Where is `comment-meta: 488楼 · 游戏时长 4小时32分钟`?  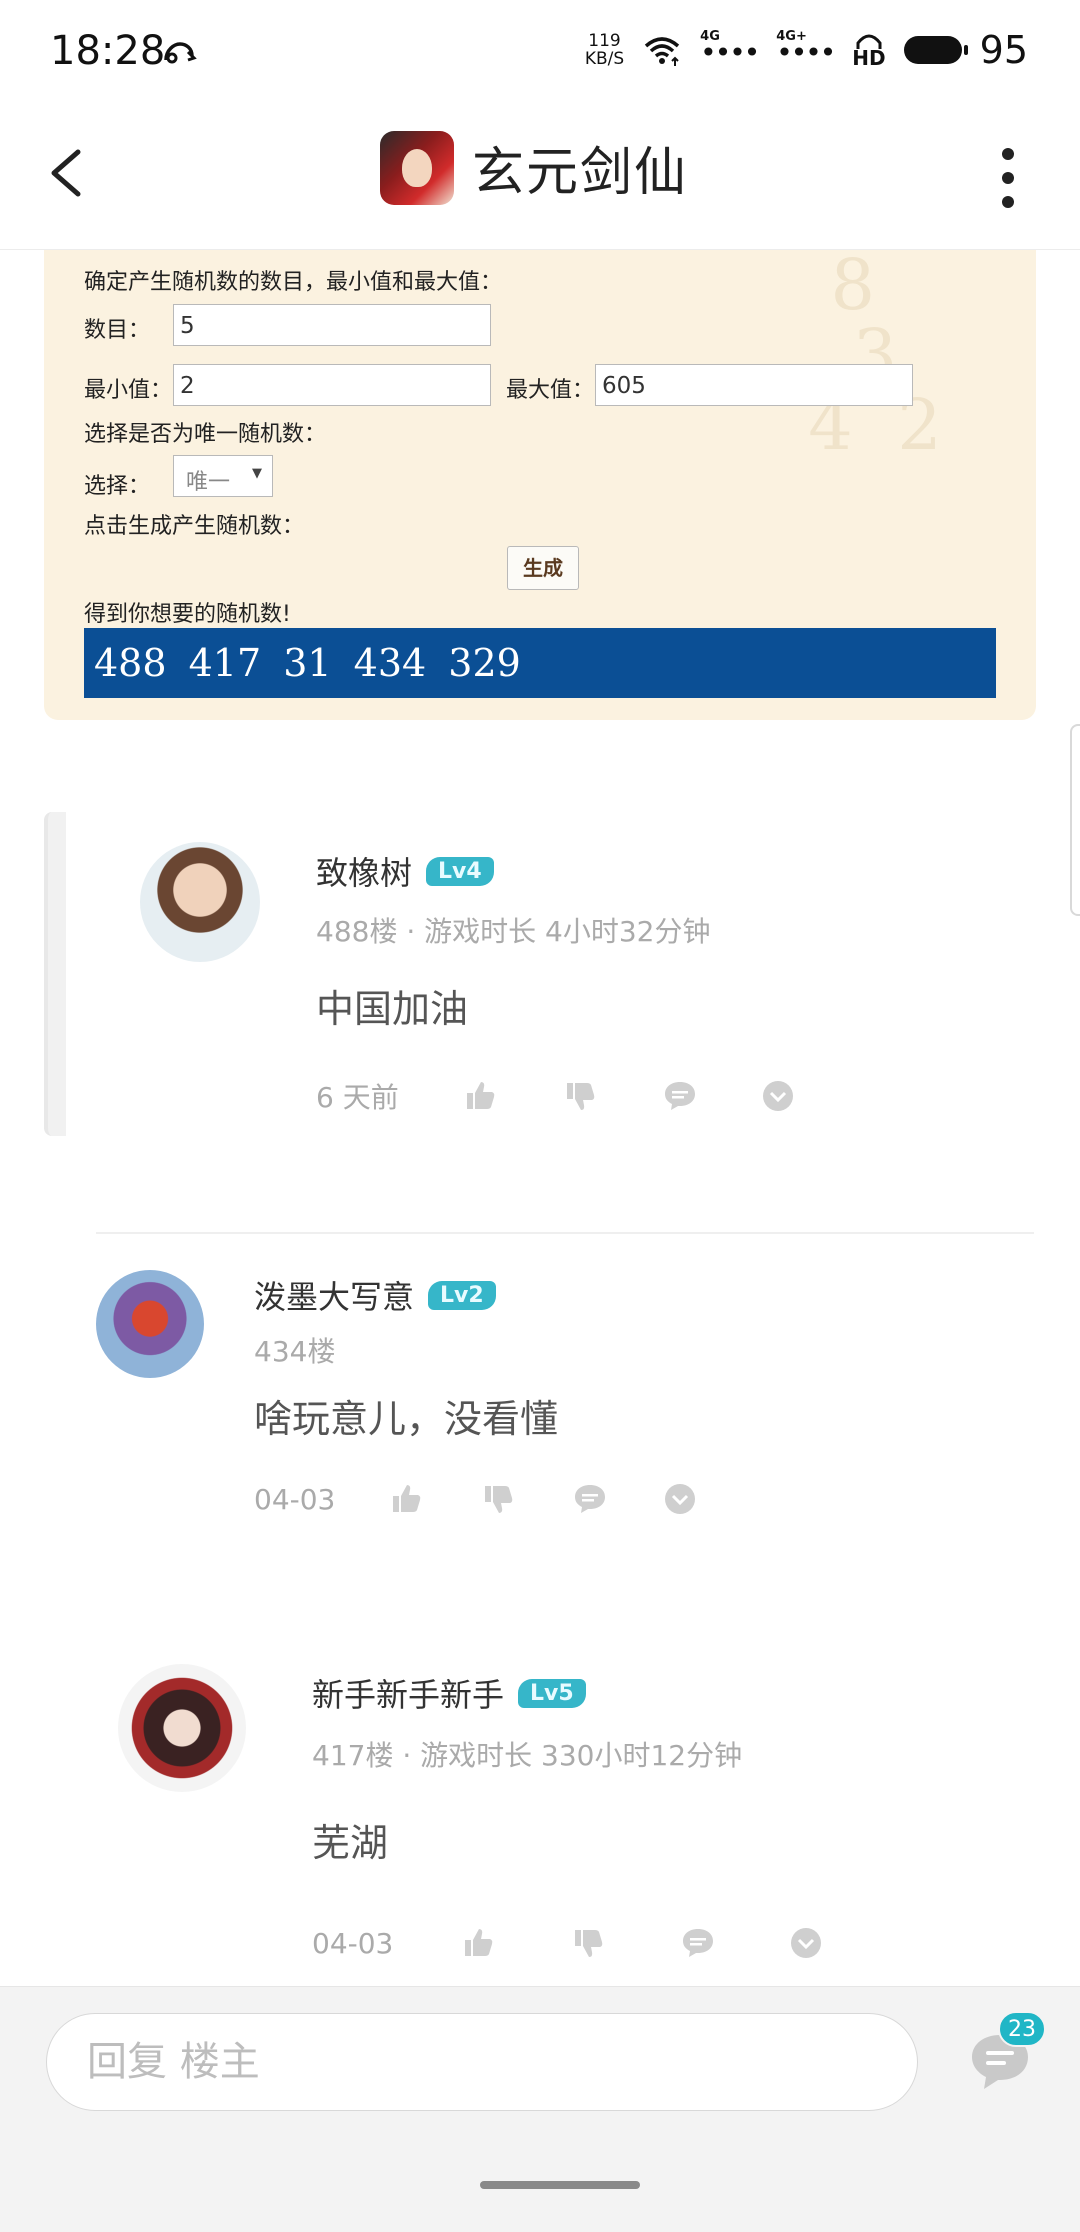
comment-meta: 488楼 · 游戏时长 4小时32分钟 is located at coordinates (513, 931).